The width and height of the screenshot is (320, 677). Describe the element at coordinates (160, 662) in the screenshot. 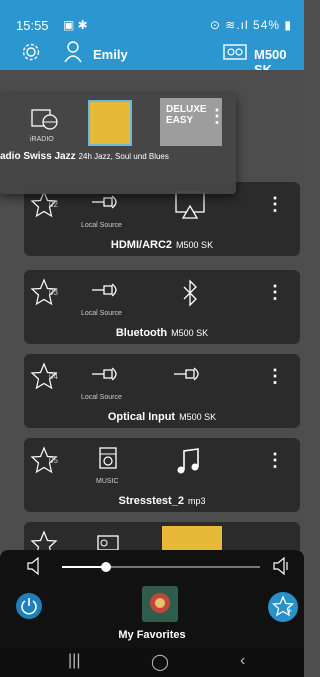

I see `home-icon: ◯` at that location.